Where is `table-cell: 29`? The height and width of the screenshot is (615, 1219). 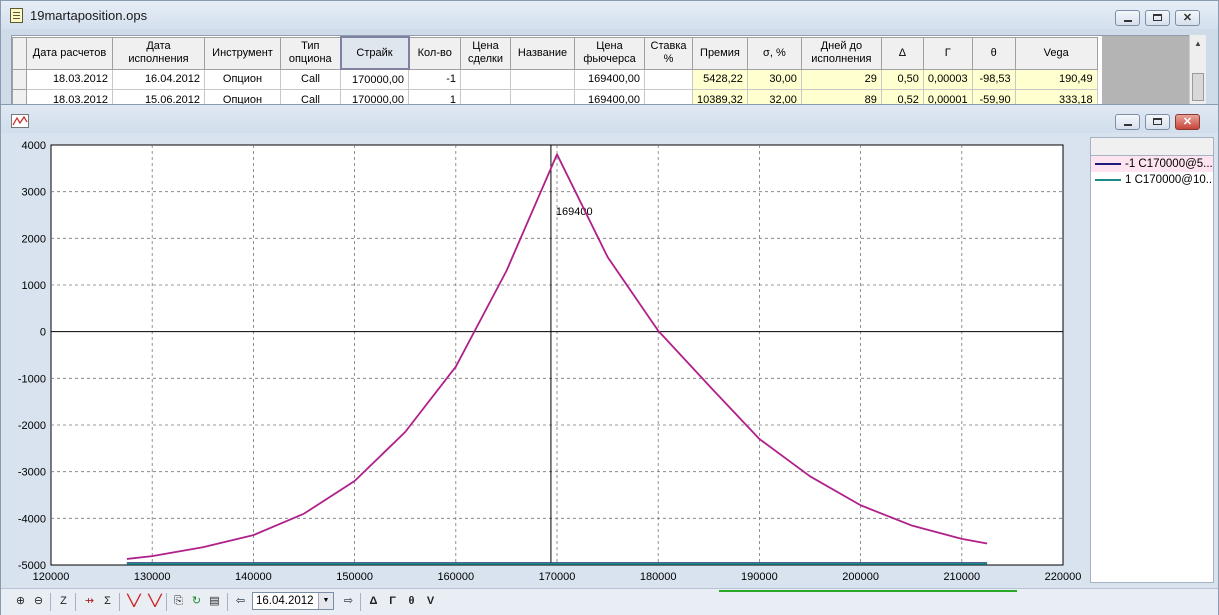 table-cell: 29 is located at coordinates (841, 79).